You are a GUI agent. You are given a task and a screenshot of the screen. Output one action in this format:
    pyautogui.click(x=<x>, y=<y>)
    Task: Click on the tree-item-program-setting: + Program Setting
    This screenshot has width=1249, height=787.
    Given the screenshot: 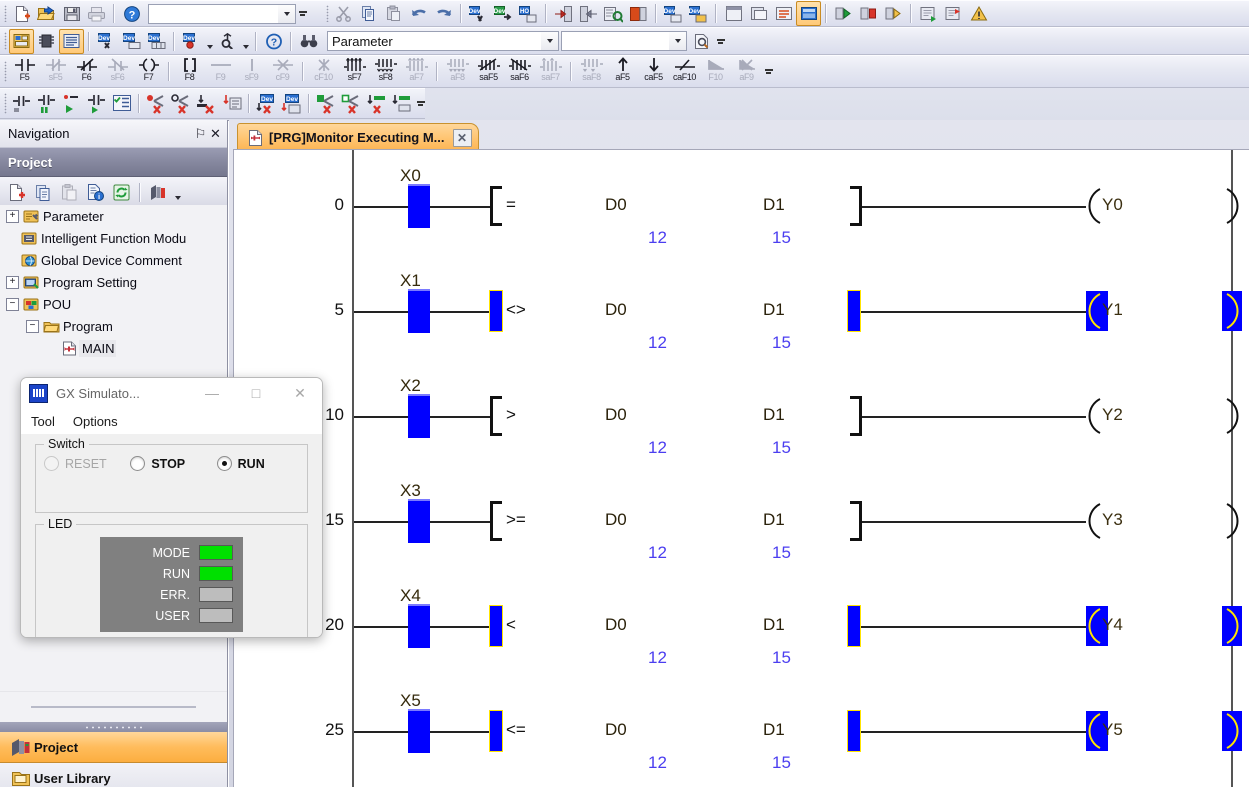 What is the action you would take?
    pyautogui.click(x=113, y=282)
    